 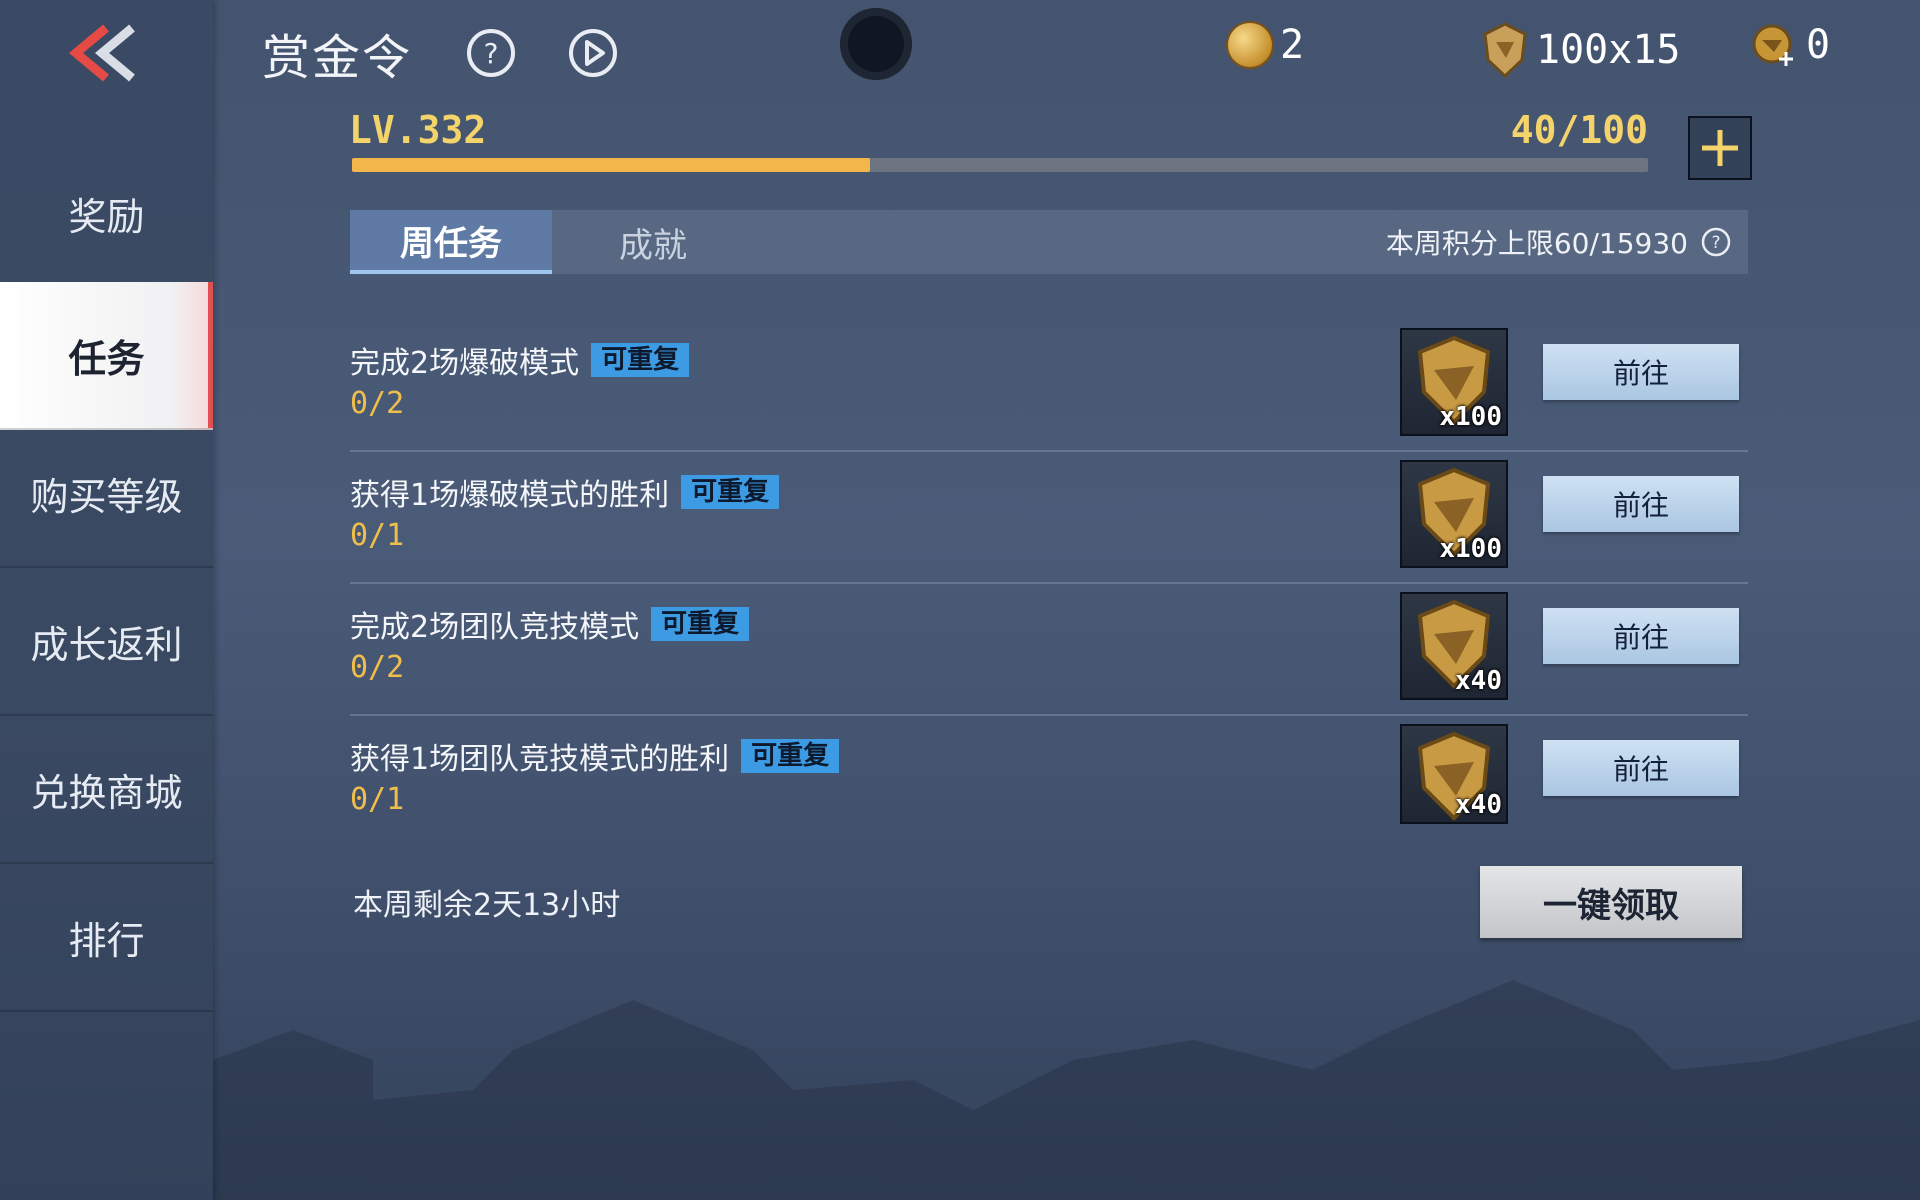 I want to click on sidebar-item-buy-level: 购买等级, so click(x=106, y=494).